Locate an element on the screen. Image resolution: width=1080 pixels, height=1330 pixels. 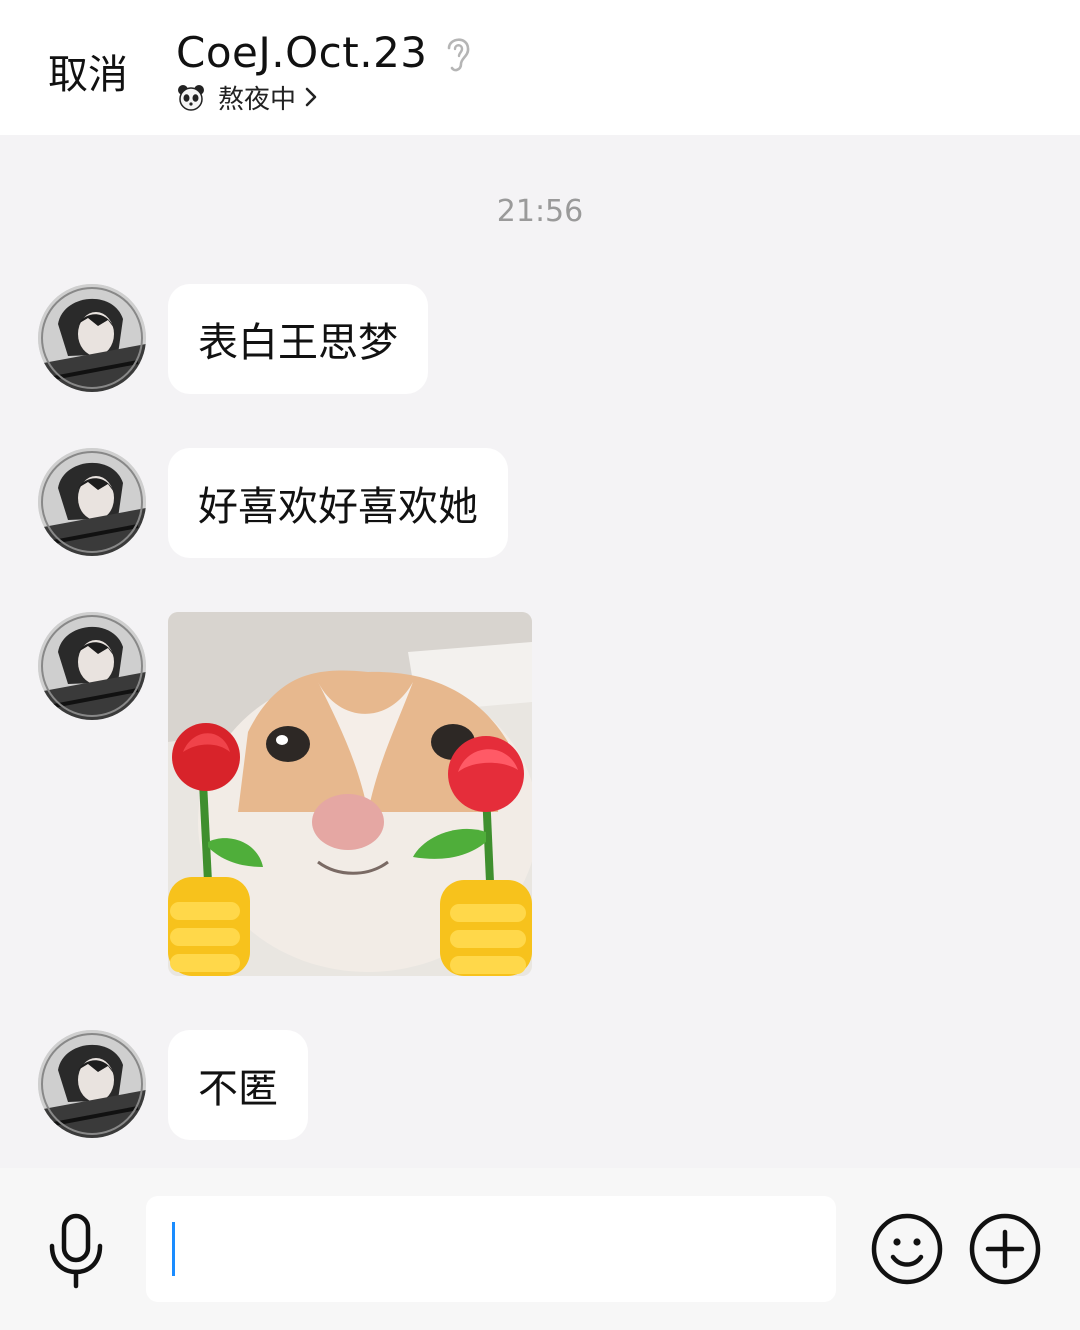
message-bubble: 表白王思梦 is located at coordinates (298, 339).